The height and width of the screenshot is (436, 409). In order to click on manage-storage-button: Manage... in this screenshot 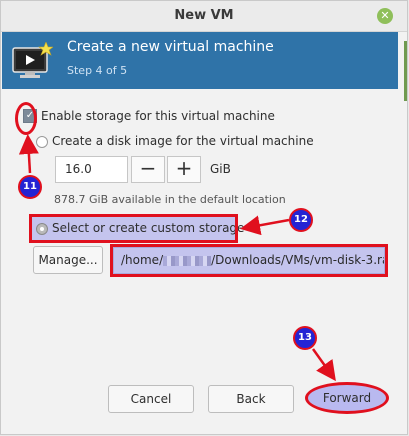, I will do `click(68, 260)`.